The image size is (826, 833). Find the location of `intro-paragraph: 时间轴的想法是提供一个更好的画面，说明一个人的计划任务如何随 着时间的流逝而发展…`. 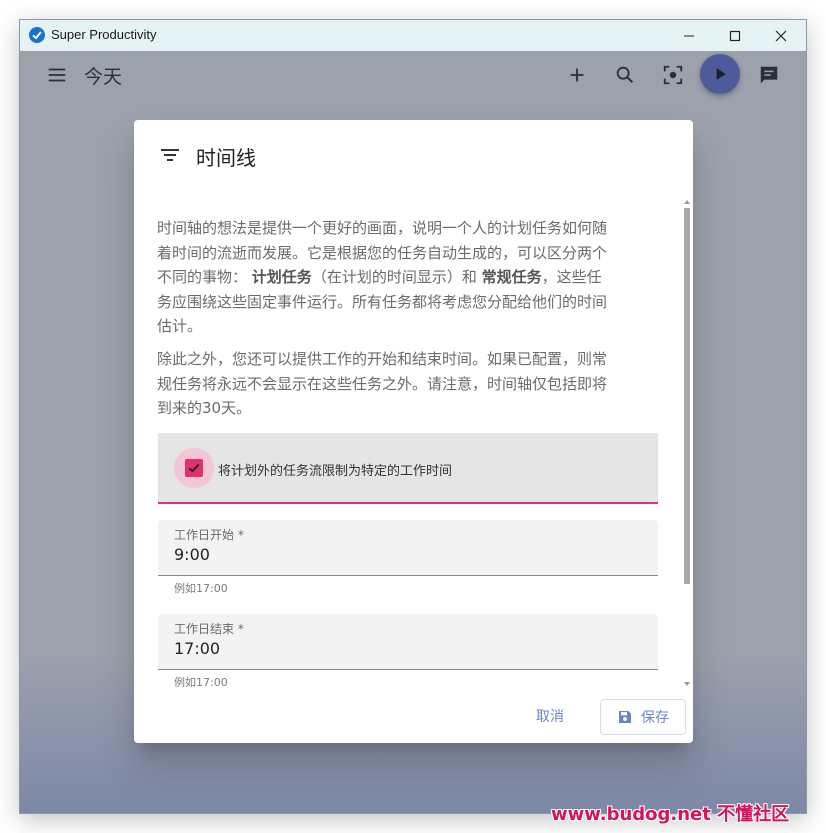

intro-paragraph: 时间轴的想法是提供一个更好的画面，说明一个人的计划任务如何随 着时间的流逝而发展… is located at coordinates (382, 277).